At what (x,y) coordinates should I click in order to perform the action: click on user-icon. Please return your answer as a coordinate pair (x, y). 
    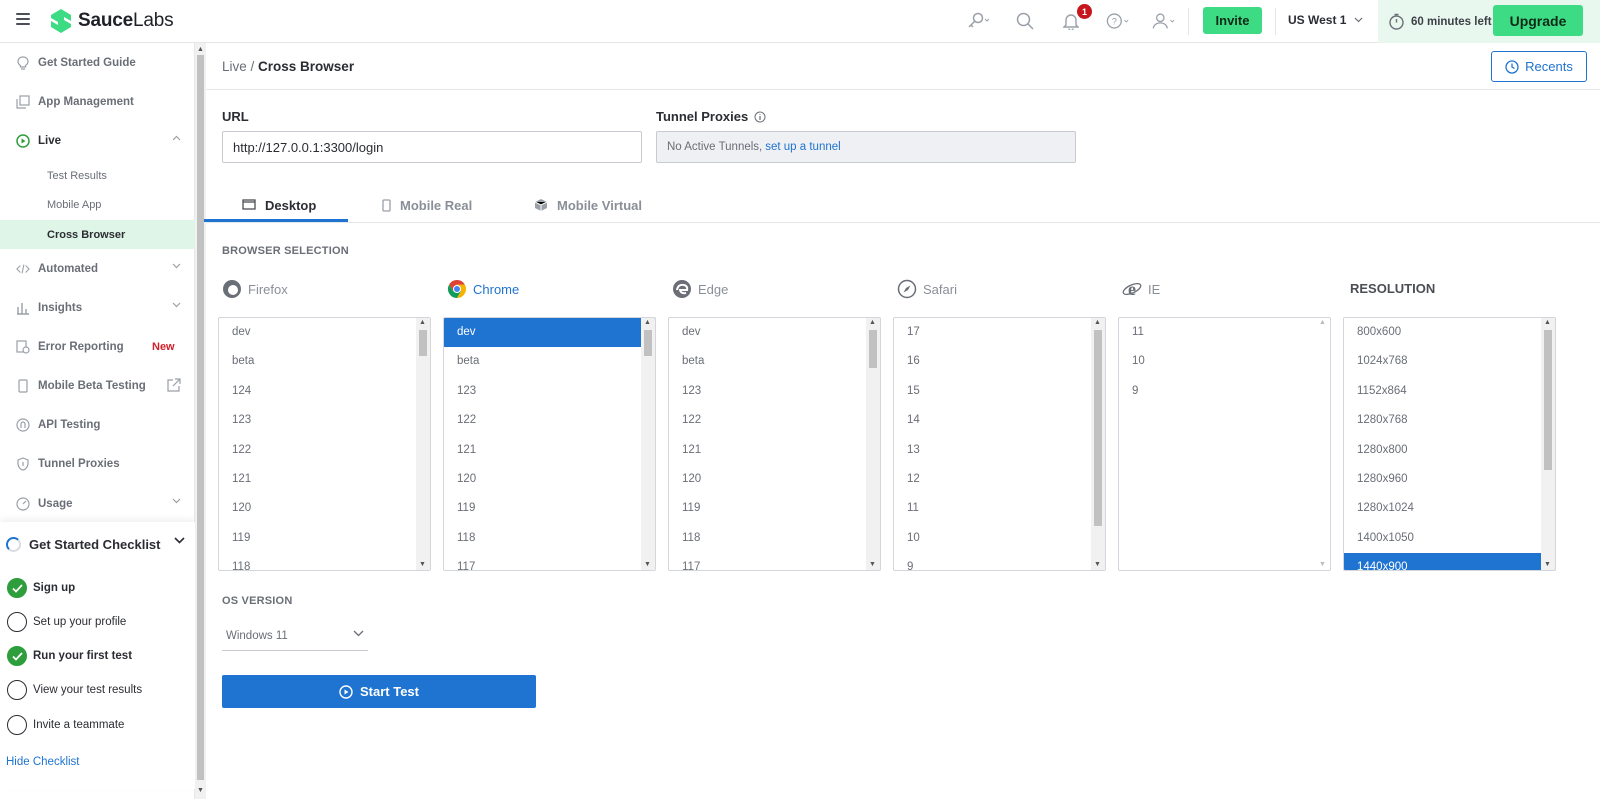
    Looking at the image, I should click on (1164, 21).